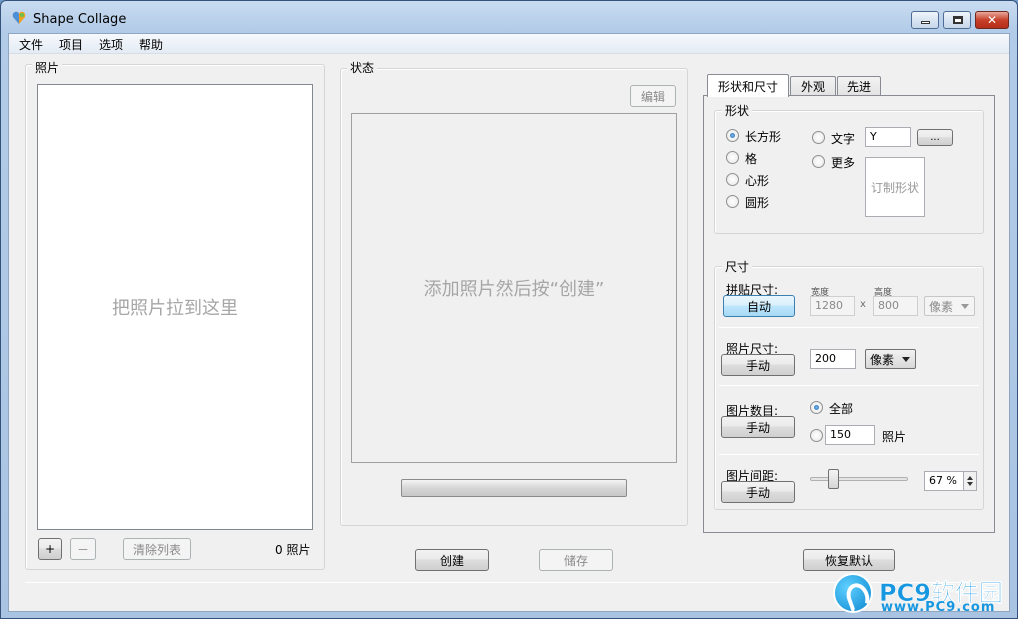 The image size is (1018, 619). What do you see at coordinates (758, 492) in the screenshot?
I see `spacing-manual-button: 手动` at bounding box center [758, 492].